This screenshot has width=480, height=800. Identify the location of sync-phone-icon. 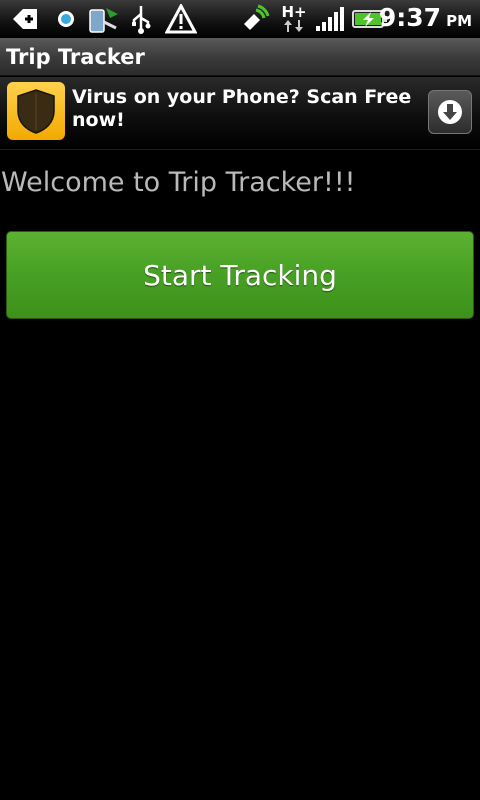
(104, 19).